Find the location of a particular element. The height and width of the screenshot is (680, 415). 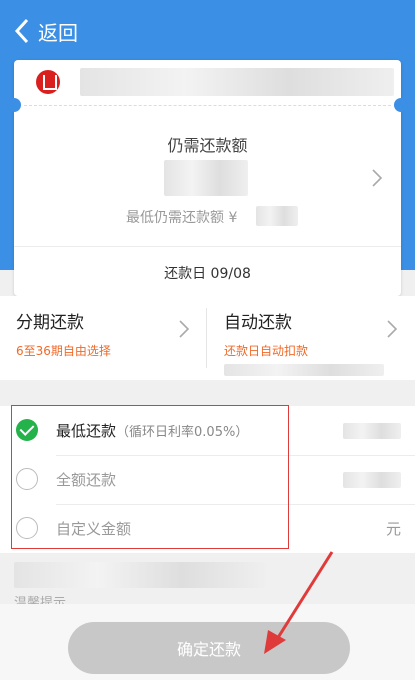

repay-options: 分期还款 6至36期自由选择 自动还款 还款日自动扣款 is located at coordinates (207, 338).